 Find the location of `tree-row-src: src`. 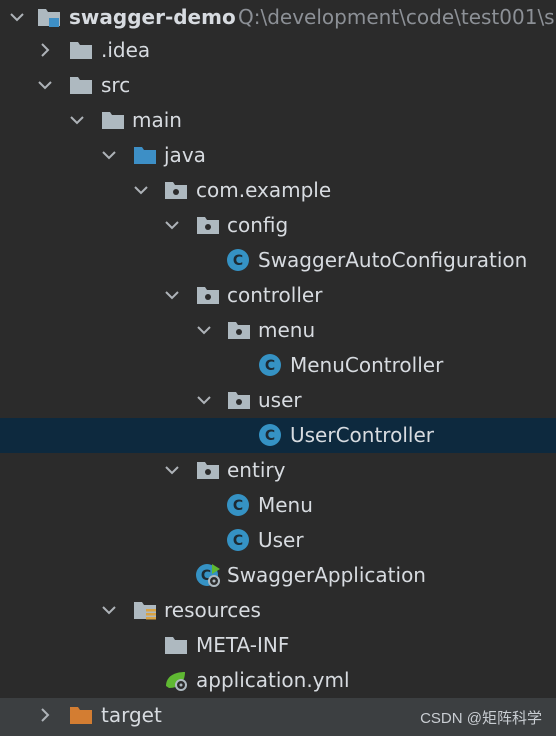

tree-row-src: src is located at coordinates (278, 85).